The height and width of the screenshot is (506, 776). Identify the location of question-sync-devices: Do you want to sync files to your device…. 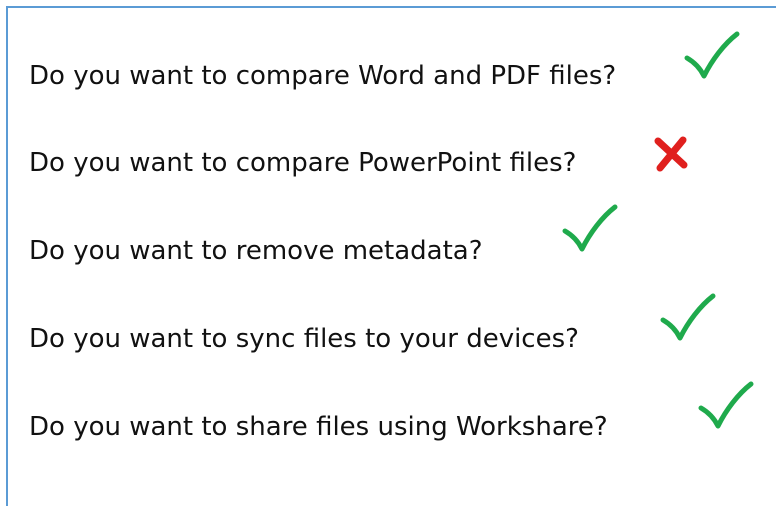
(304, 339).